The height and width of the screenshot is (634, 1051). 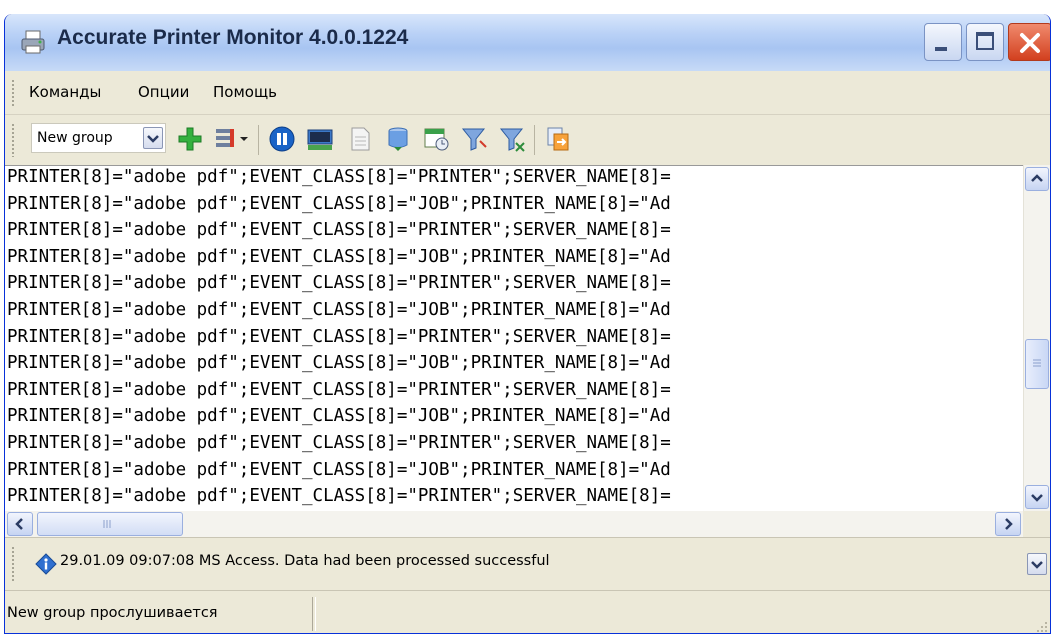 What do you see at coordinates (474, 139) in the screenshot?
I see `filter-icon` at bounding box center [474, 139].